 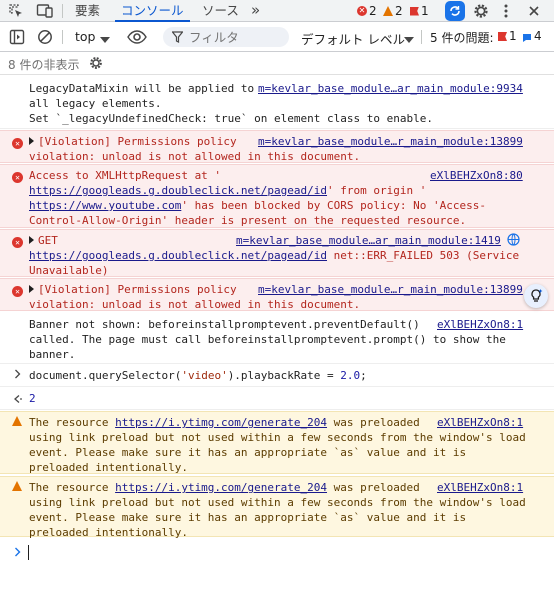 What do you see at coordinates (538, 36) in the screenshot?
I see `issues-info-count: 4` at bounding box center [538, 36].